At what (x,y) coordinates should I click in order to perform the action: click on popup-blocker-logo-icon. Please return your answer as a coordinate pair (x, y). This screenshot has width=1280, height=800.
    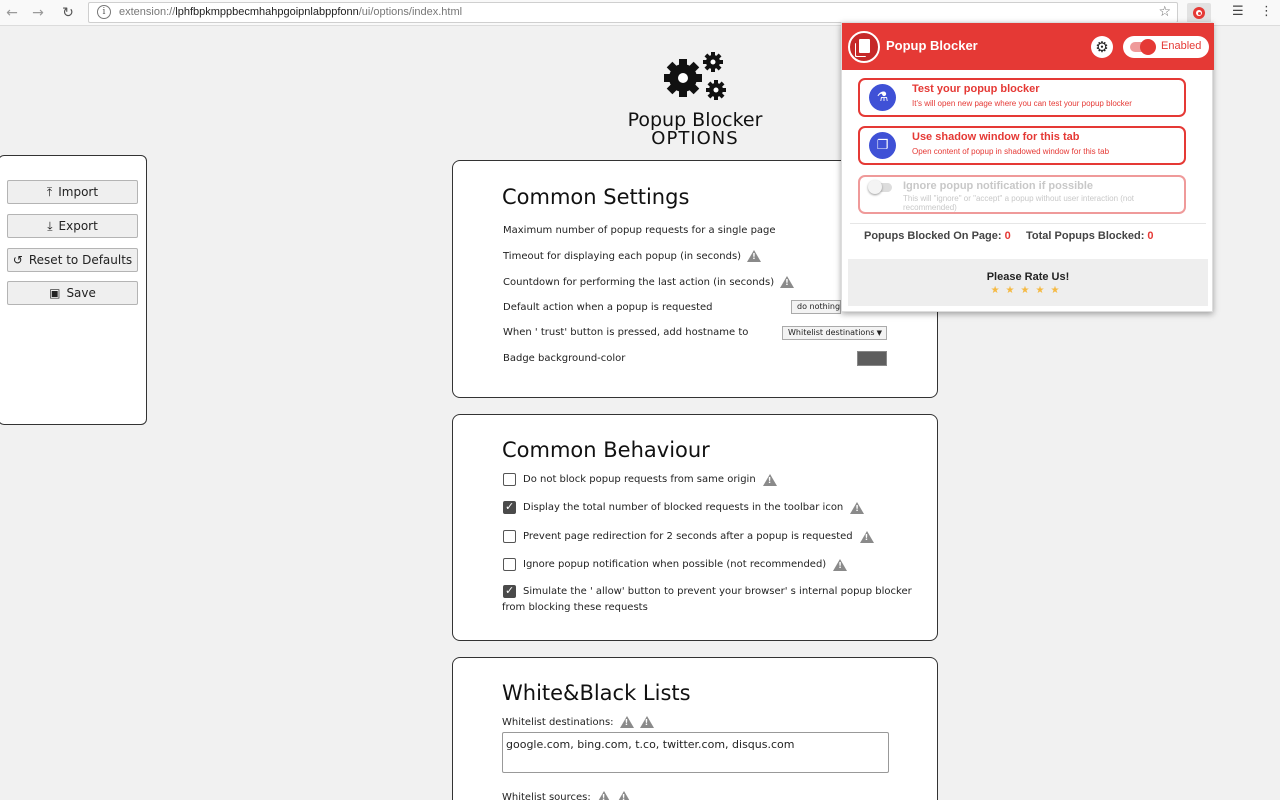
    Looking at the image, I should click on (864, 47).